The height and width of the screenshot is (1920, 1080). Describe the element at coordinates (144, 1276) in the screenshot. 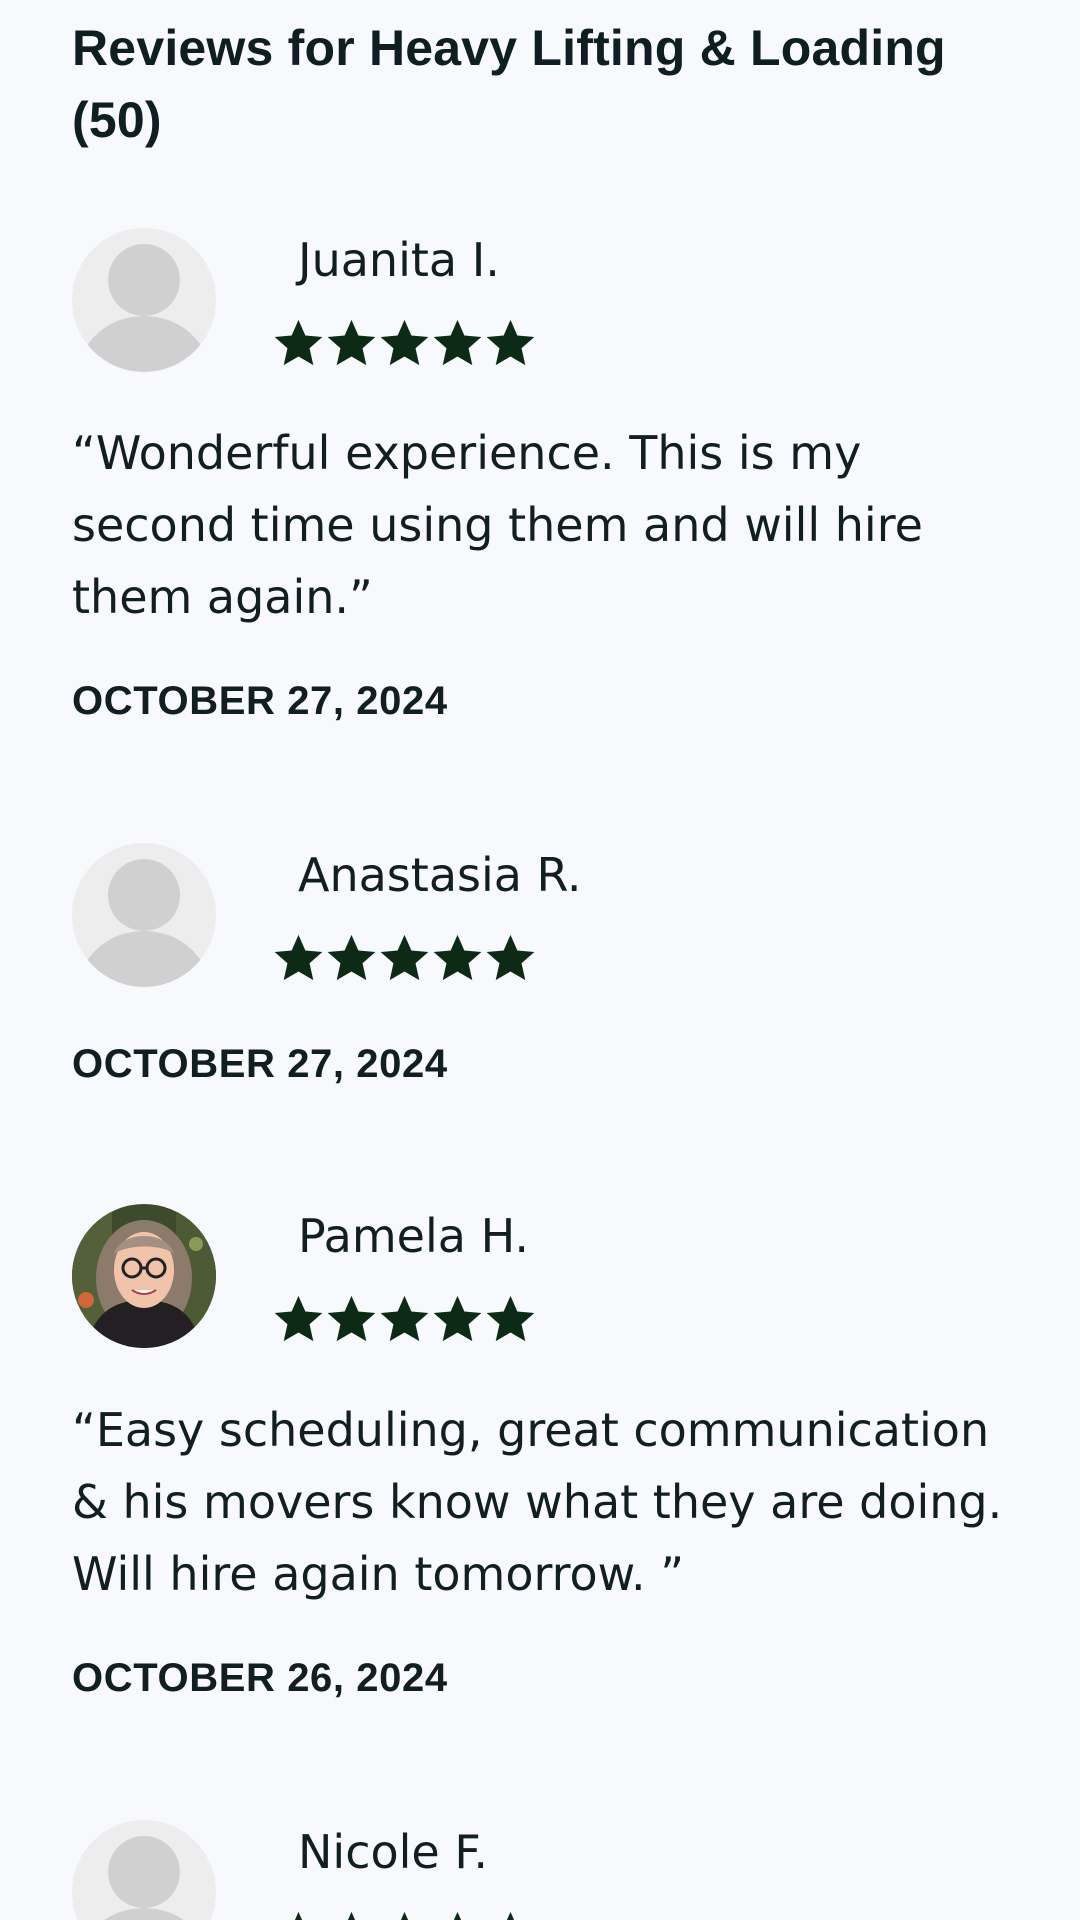

I see `user-photo` at that location.